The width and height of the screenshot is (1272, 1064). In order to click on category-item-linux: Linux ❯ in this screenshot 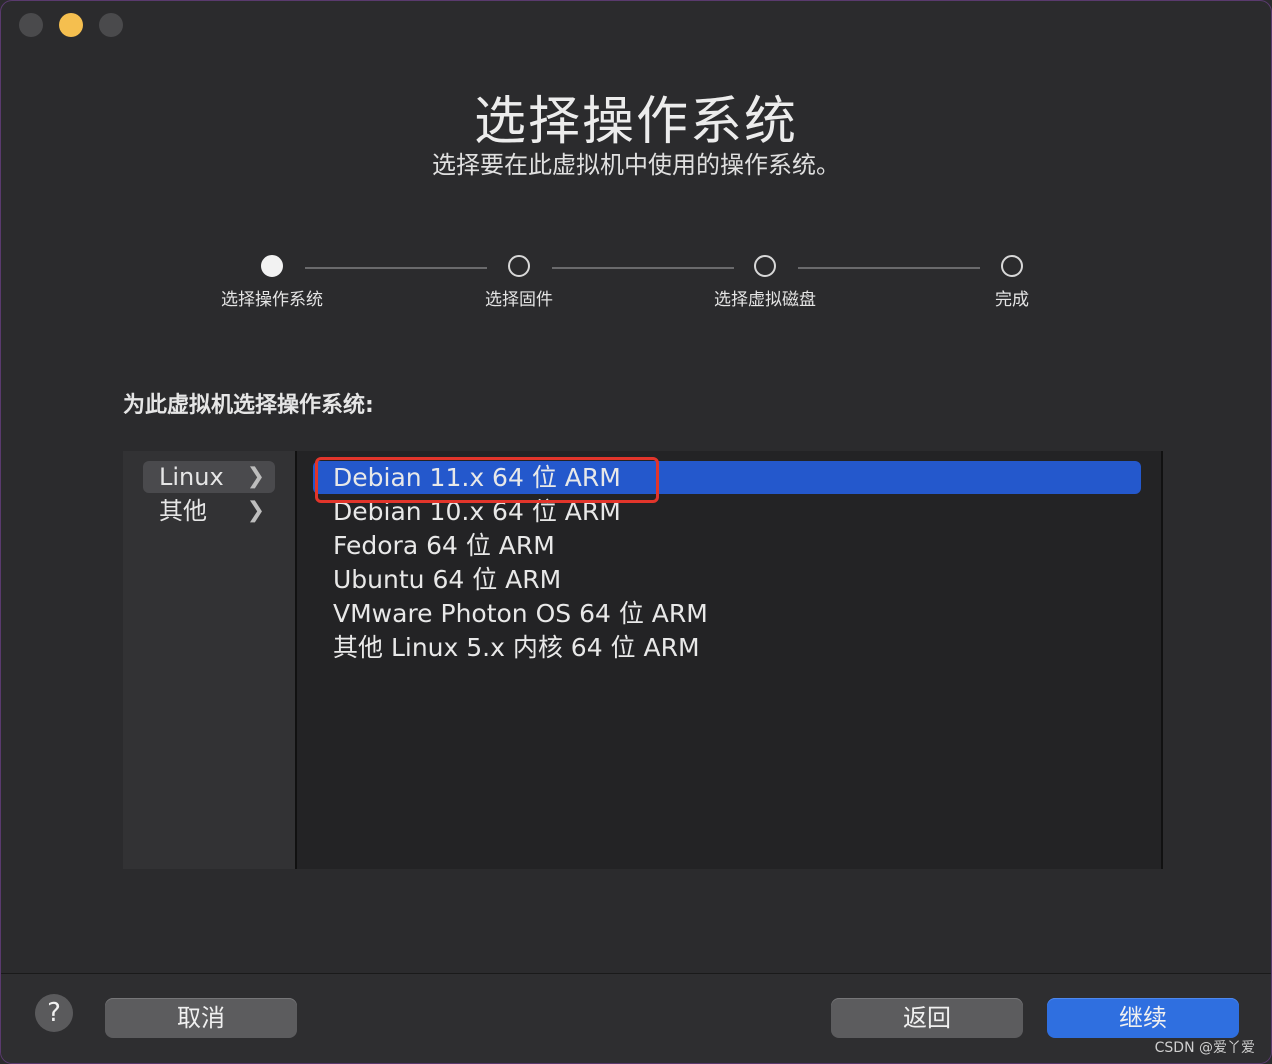, I will do `click(209, 477)`.